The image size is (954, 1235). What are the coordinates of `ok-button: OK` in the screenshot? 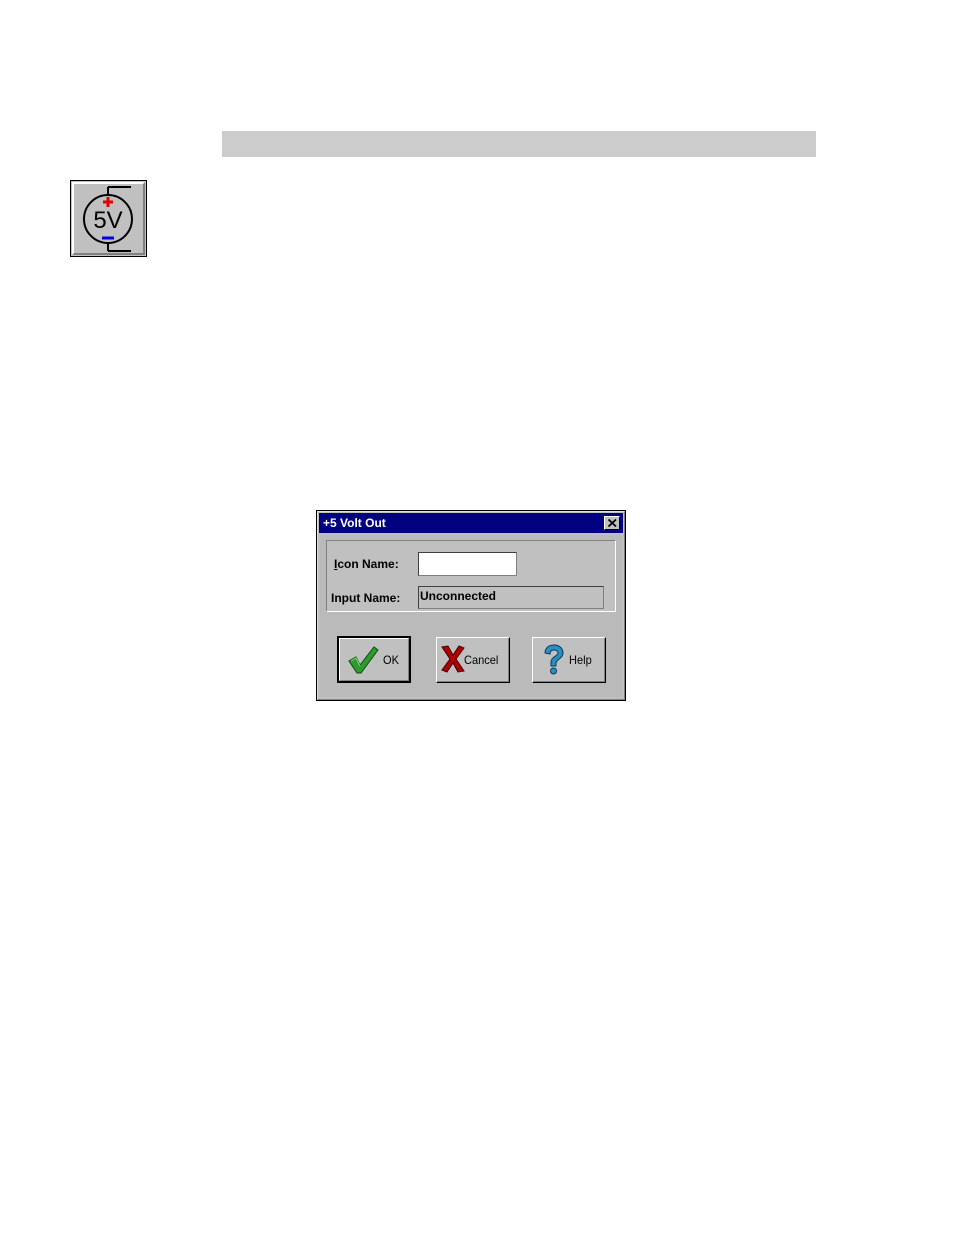 It's located at (374, 659).